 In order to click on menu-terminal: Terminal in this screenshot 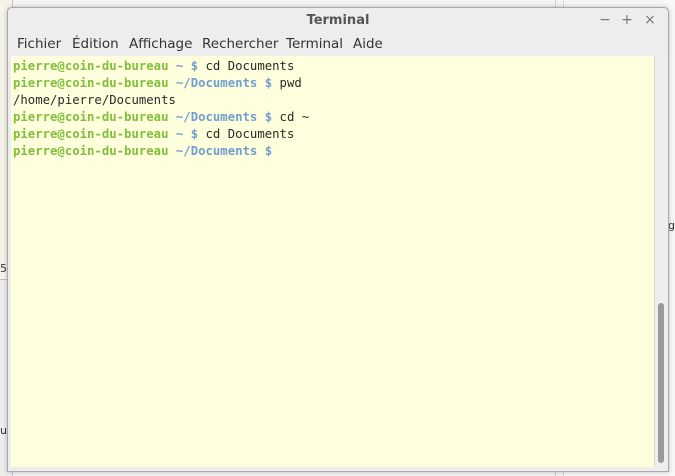, I will do `click(314, 44)`.